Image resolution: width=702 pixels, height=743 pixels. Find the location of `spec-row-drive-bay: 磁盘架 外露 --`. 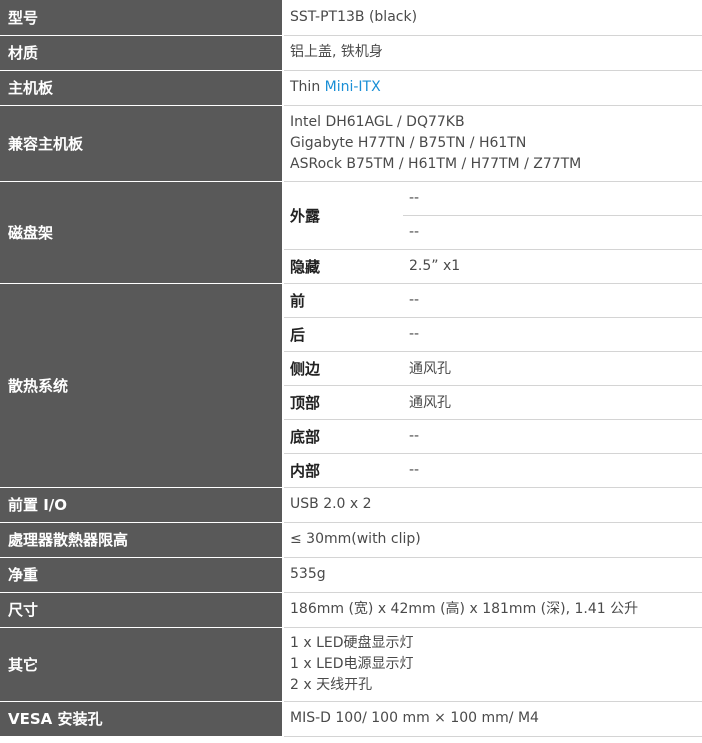

spec-row-drive-bay: 磁盘架 外露 -- is located at coordinates (351, 232).